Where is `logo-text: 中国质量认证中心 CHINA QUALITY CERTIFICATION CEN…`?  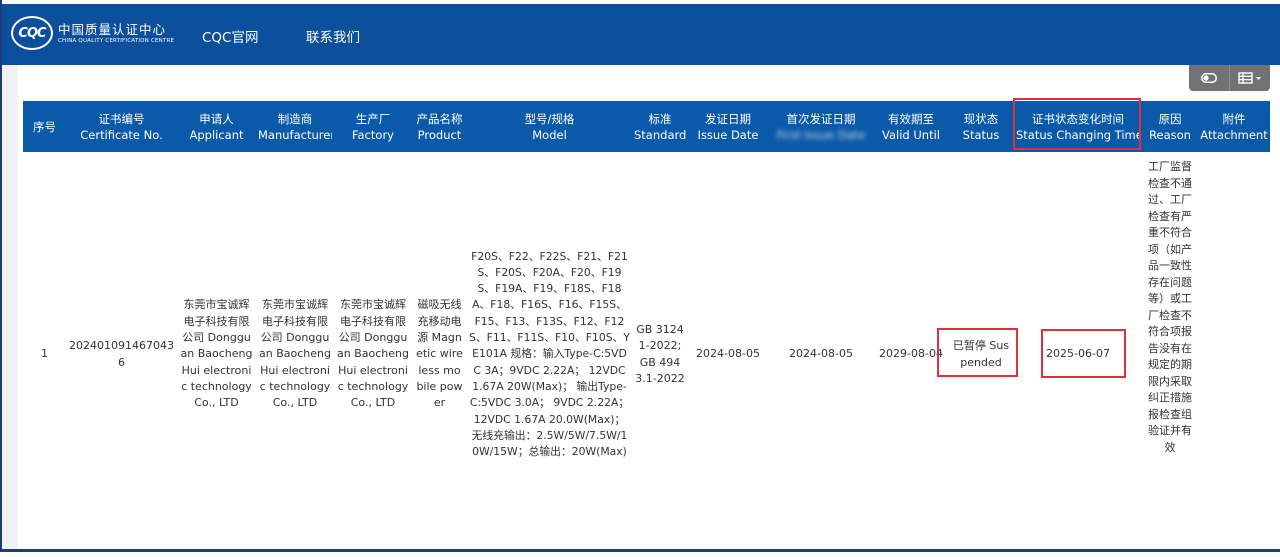 logo-text: 中国质量认证中心 CHINA QUALITY CERTIFICATION CEN… is located at coordinates (116, 33).